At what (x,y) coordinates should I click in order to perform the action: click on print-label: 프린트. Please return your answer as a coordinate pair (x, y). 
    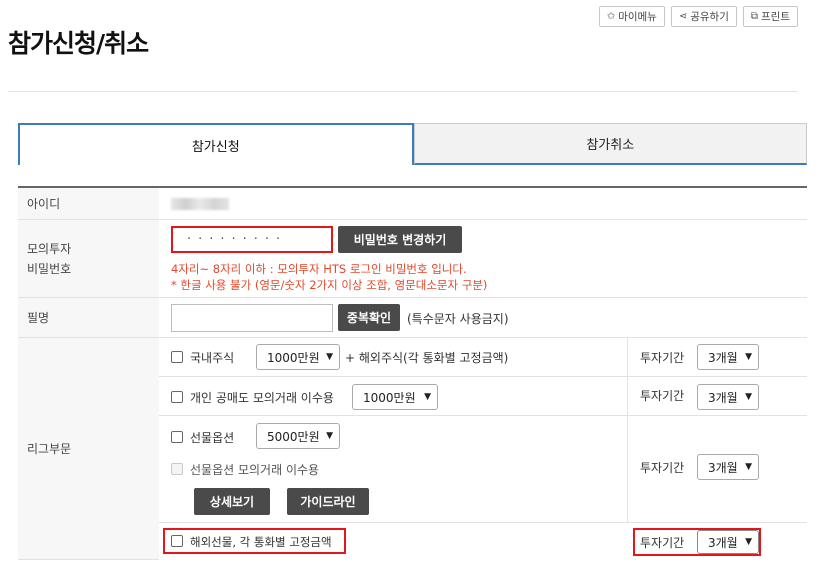
    Looking at the image, I should click on (775, 17).